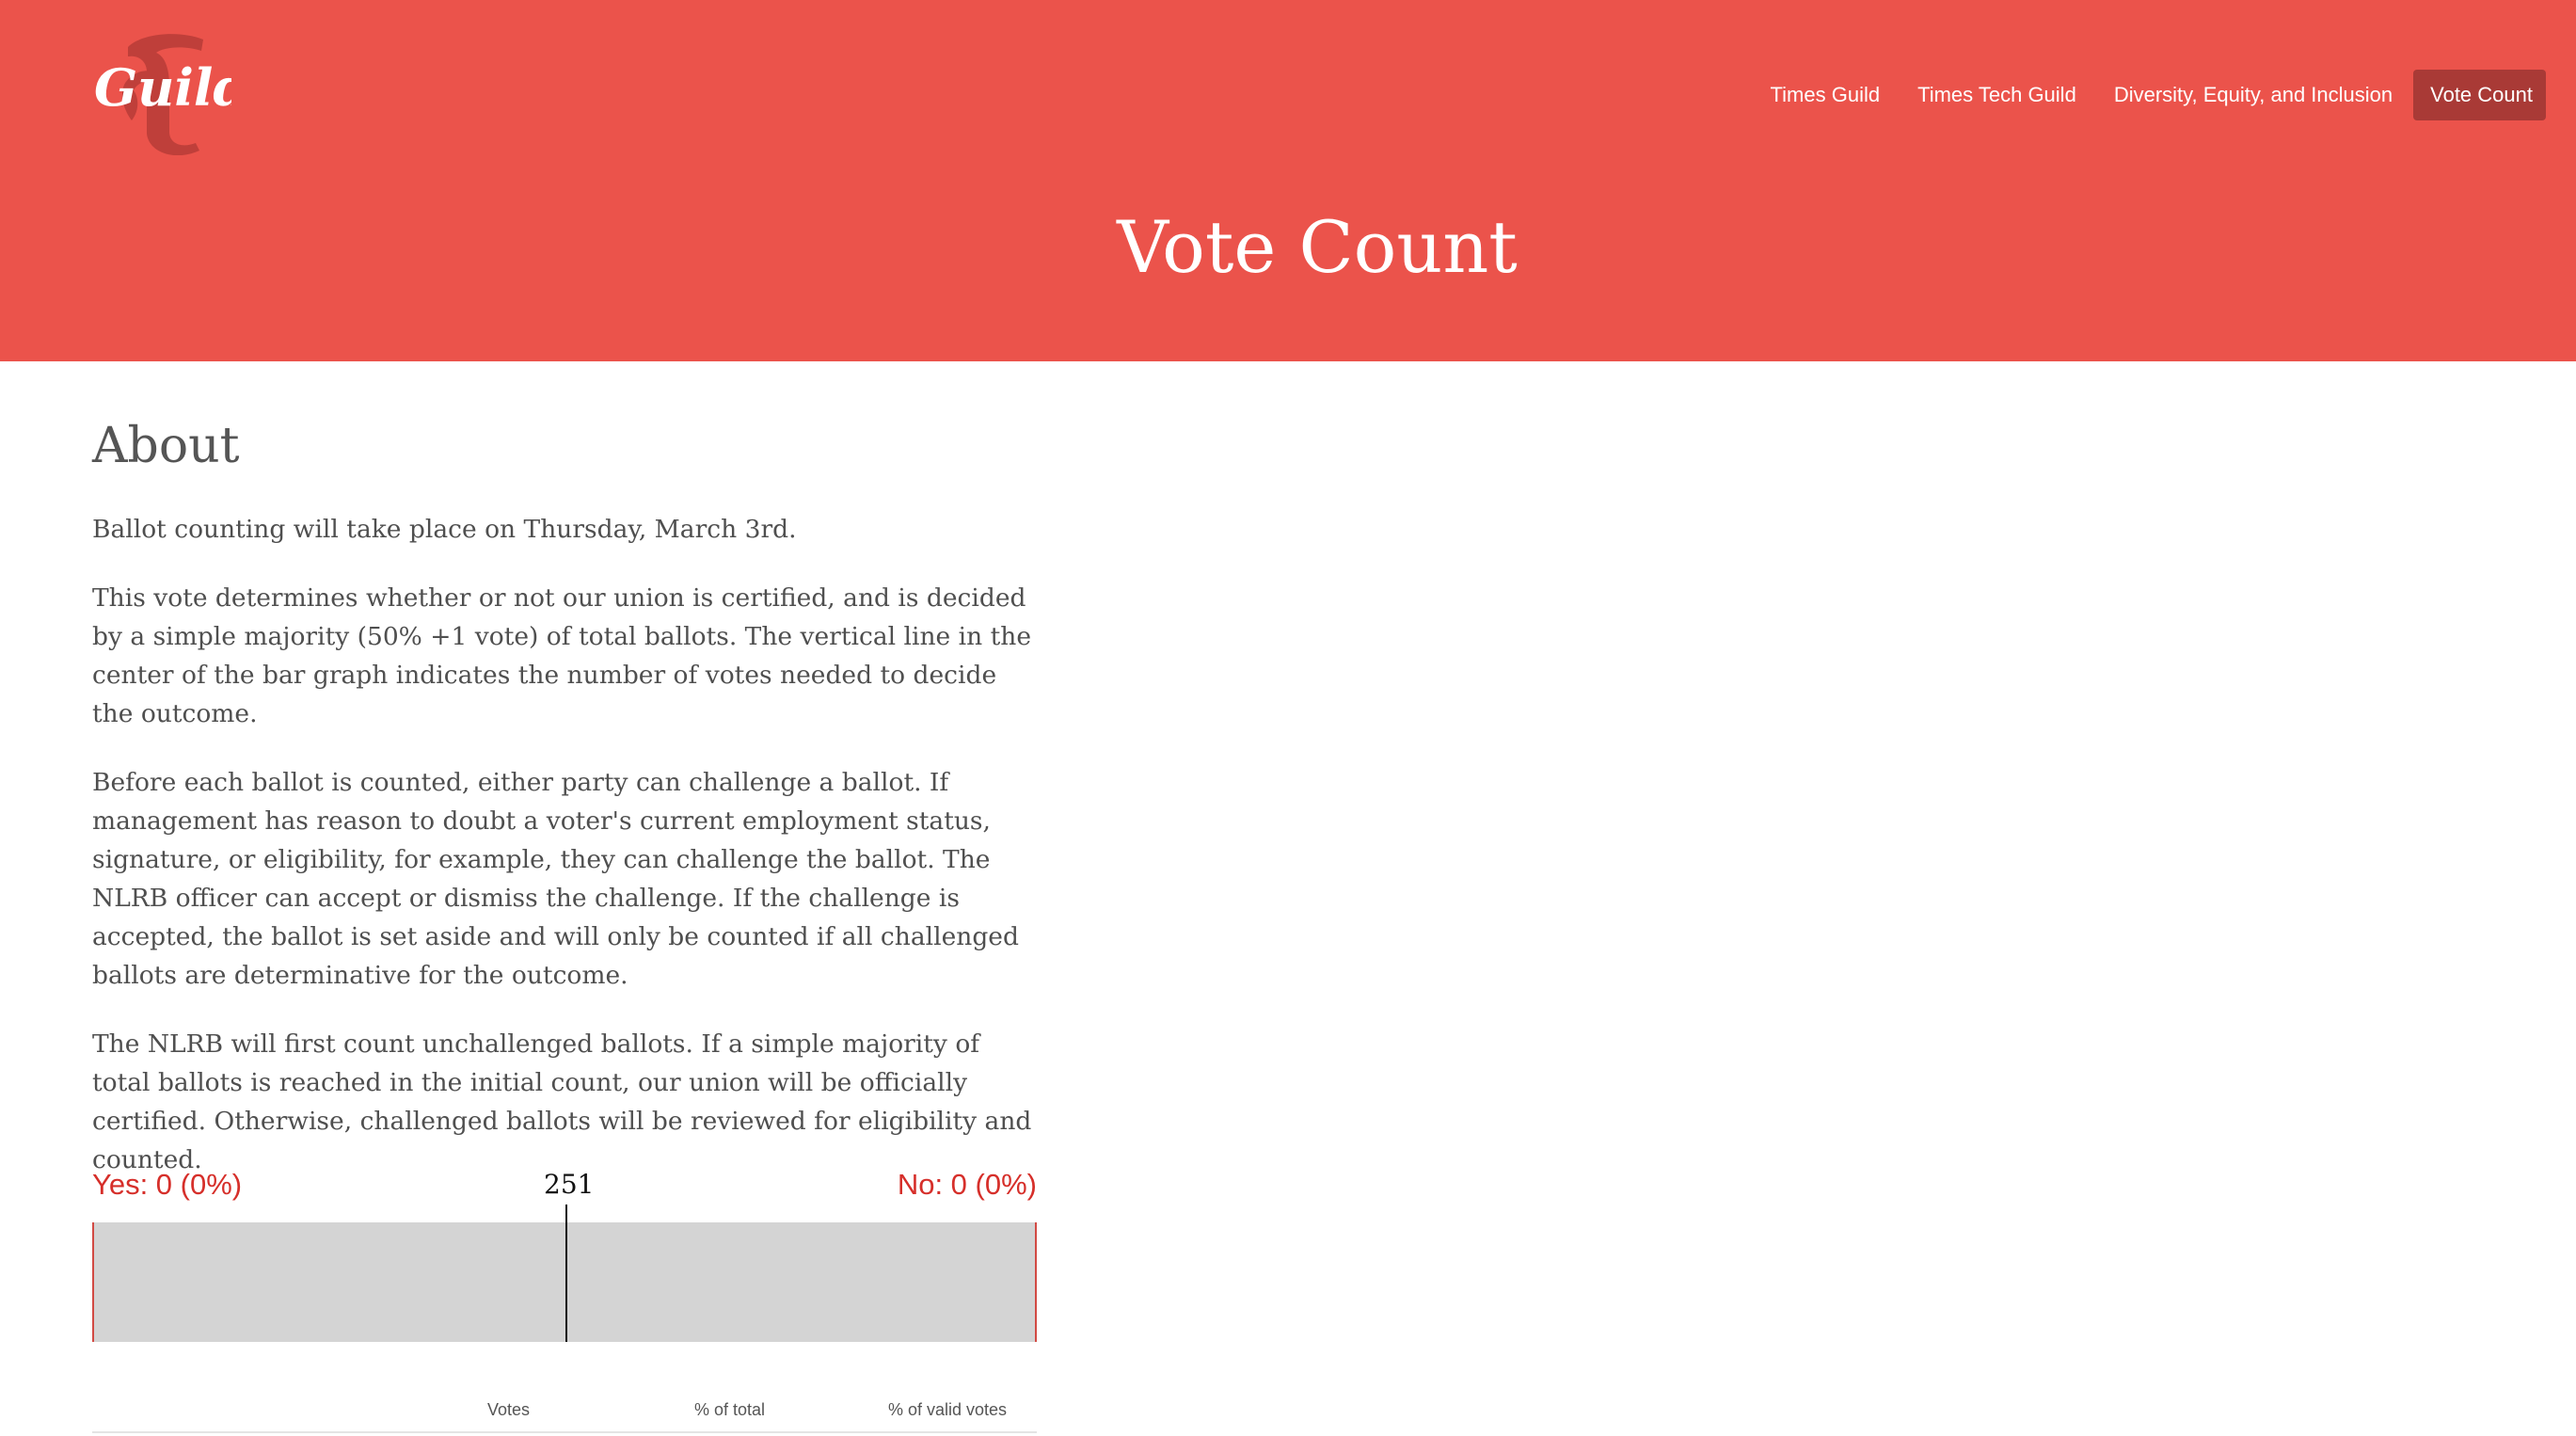 This screenshot has width=2576, height=1436. I want to click on guild-logo-icon: Guild, so click(162, 94).